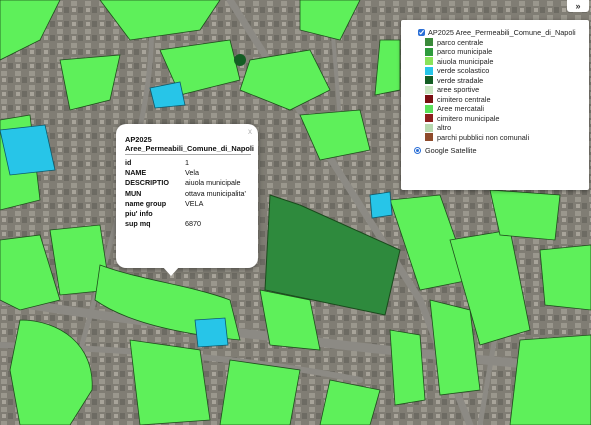 This screenshot has width=591, height=425. I want to click on popup-title-line1: AP2025, so click(138, 139).